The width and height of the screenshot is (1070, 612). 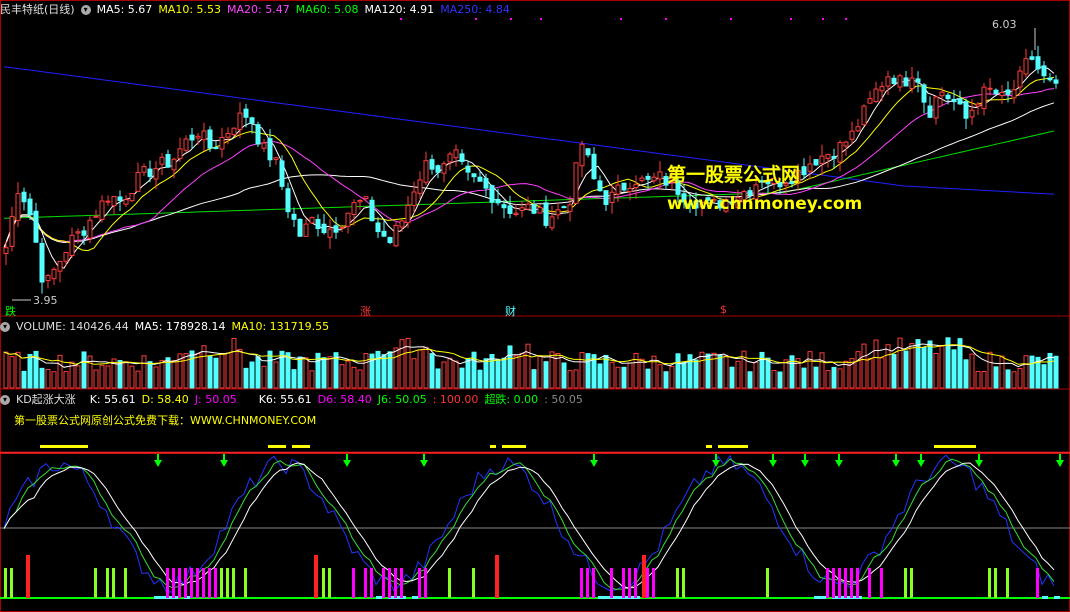 What do you see at coordinates (823, 597) in the screenshot?
I see `kd-oversold-mark` at bounding box center [823, 597].